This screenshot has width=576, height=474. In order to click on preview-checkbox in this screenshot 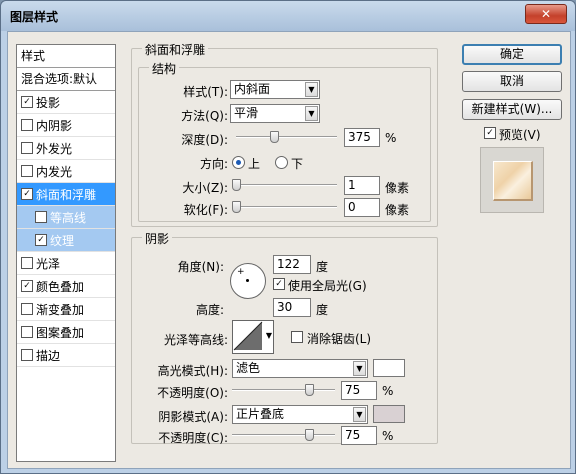, I will do `click(490, 133)`.